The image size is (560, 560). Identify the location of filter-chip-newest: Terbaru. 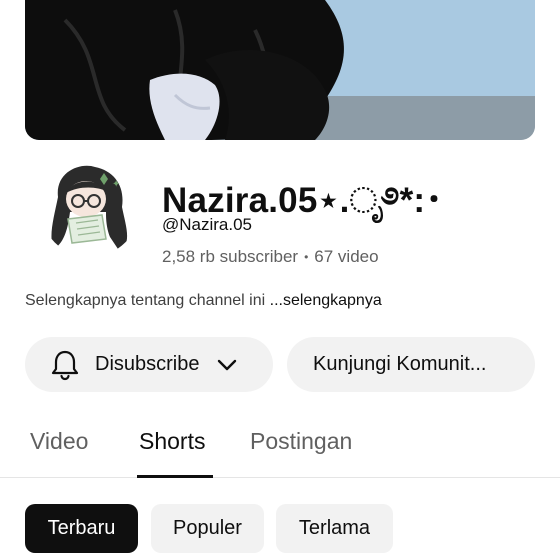
(81, 528).